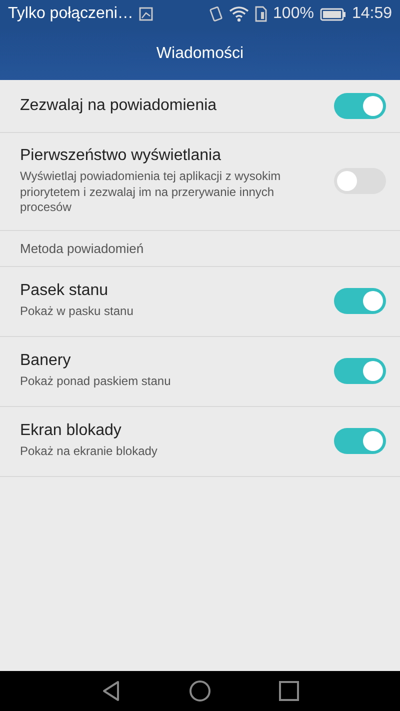 The width and height of the screenshot is (400, 711). Describe the element at coordinates (239, 14) in the screenshot. I see `wifi-icon` at that location.